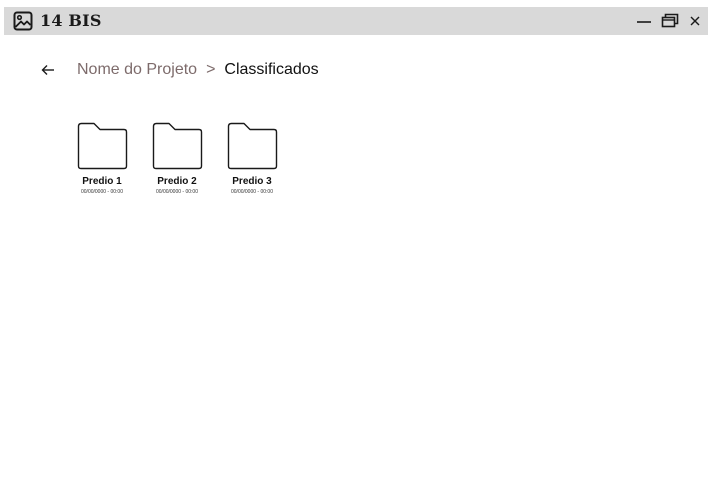 This screenshot has height=504, width=708. I want to click on minimize-button, so click(644, 21).